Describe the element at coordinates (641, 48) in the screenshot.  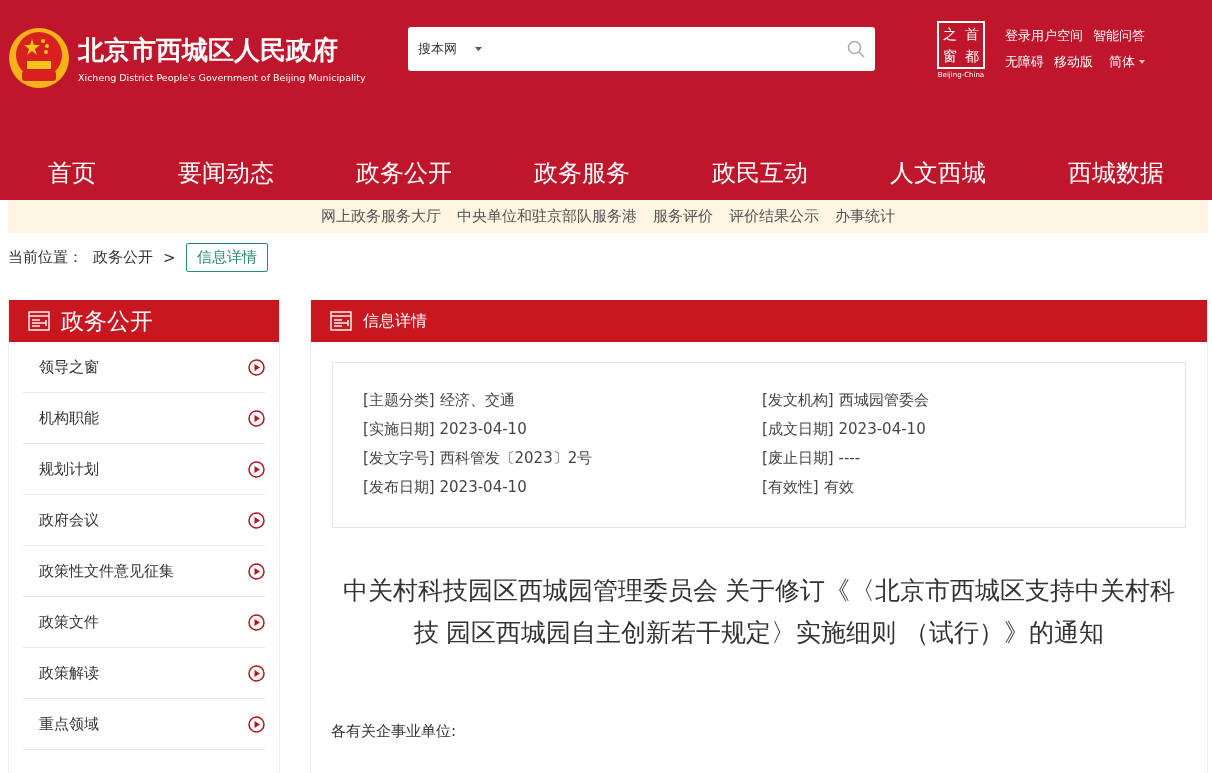
I see `search-field: 搜本网` at that location.